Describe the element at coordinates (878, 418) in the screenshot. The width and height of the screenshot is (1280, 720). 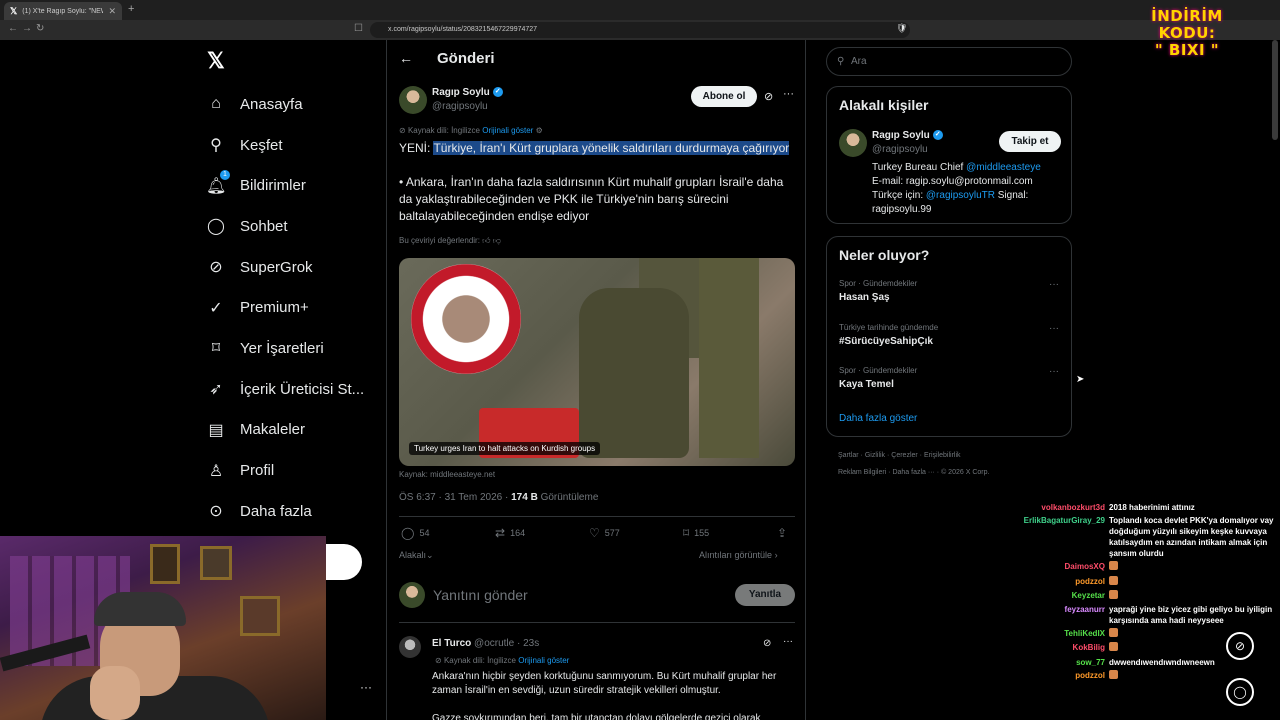
I see `show-more-link: Daha fazla göster` at that location.